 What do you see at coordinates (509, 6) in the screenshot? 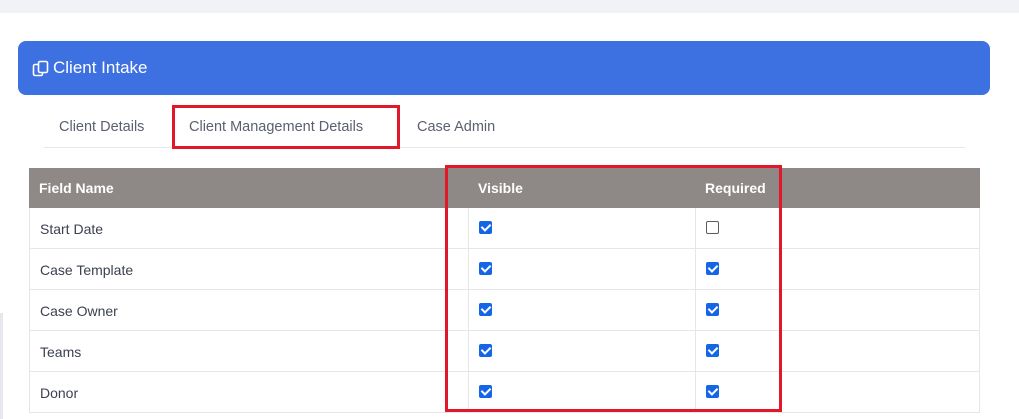
I see `top-strip` at bounding box center [509, 6].